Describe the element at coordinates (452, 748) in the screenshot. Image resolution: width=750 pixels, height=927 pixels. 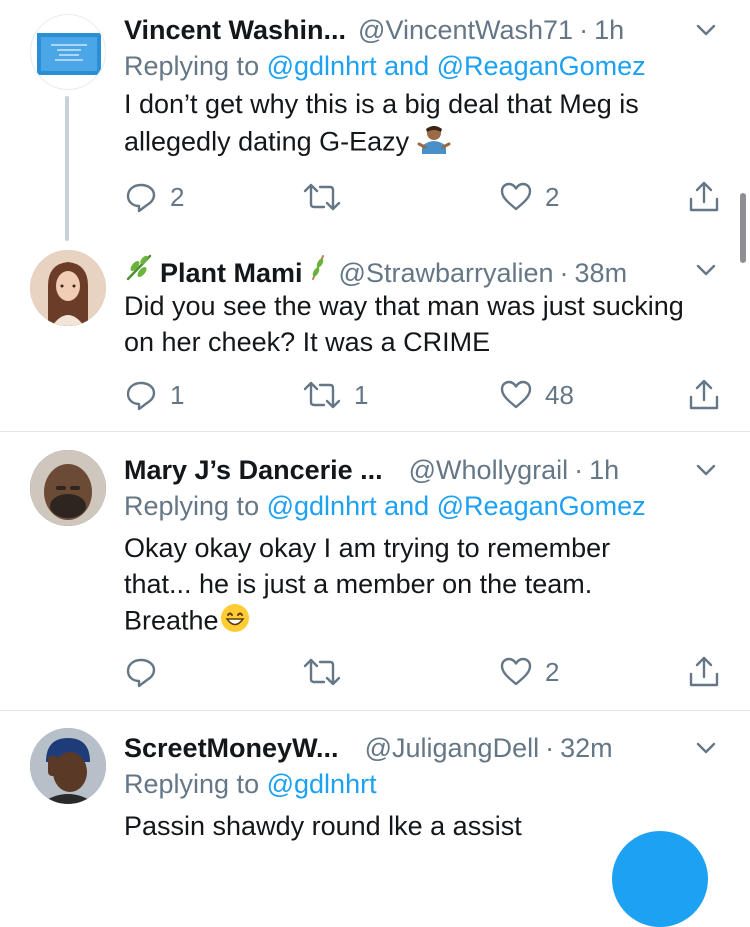
I see `user-handle: @JuligangDell` at that location.